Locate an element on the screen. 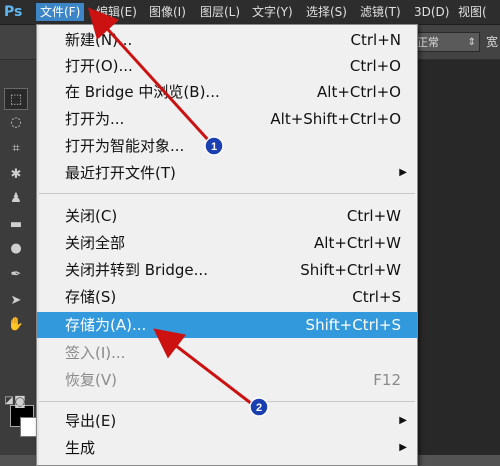  step-badge-2: 2 is located at coordinates (259, 407).